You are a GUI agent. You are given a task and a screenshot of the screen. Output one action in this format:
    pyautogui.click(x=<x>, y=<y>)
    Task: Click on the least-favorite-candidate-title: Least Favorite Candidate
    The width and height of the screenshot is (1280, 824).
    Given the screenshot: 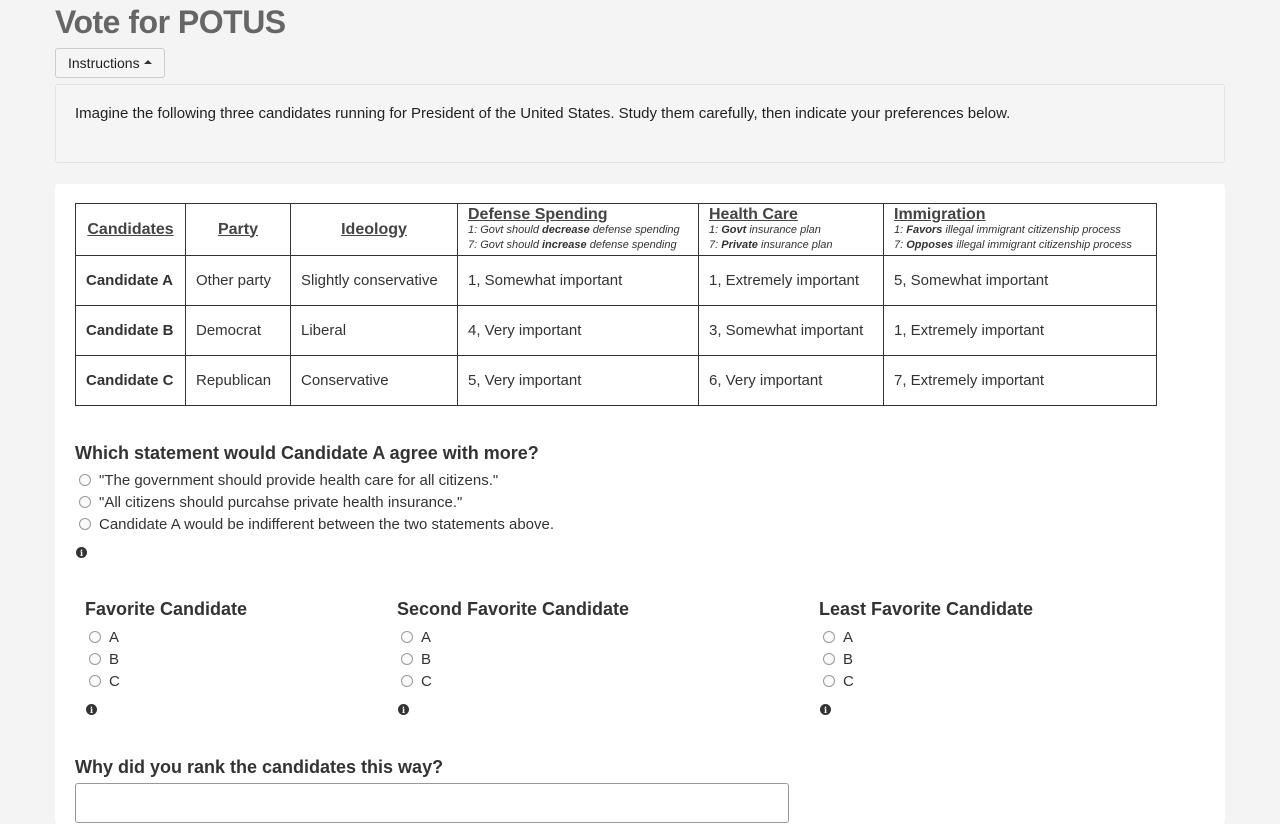 What is the action you would take?
    pyautogui.click(x=926, y=609)
    